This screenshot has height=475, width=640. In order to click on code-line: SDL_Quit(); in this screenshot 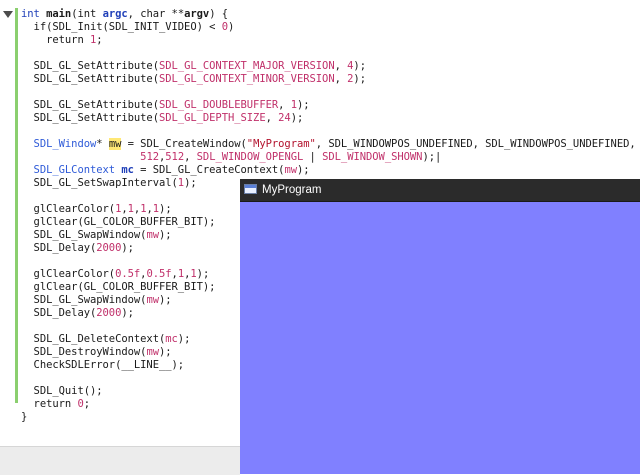, I will do `click(62, 391)`.